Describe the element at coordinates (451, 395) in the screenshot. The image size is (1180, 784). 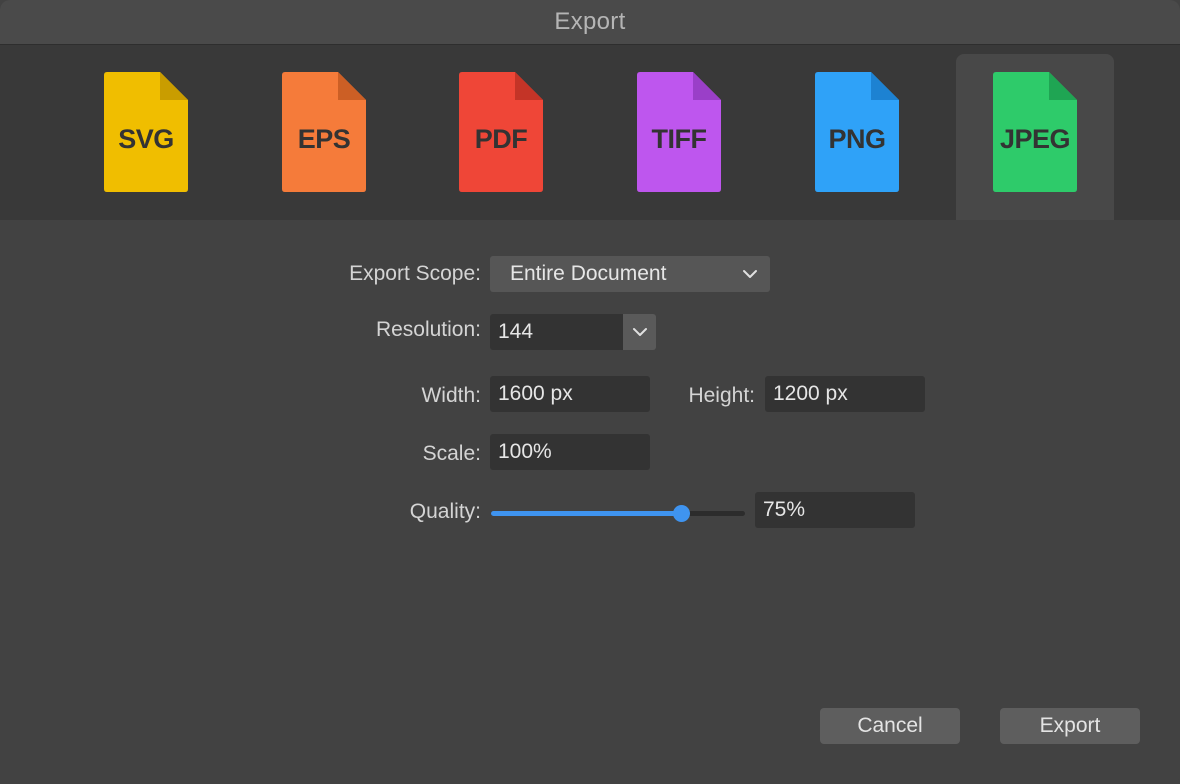
I see `width-label: Width:` at that location.